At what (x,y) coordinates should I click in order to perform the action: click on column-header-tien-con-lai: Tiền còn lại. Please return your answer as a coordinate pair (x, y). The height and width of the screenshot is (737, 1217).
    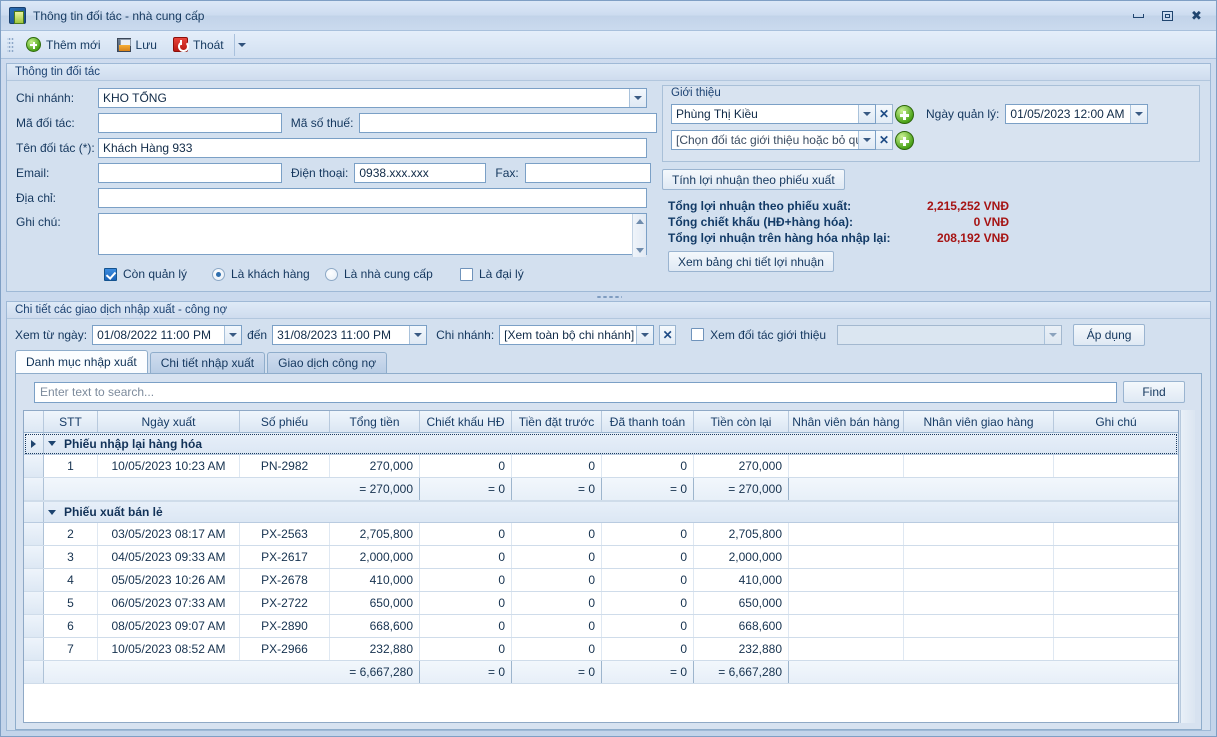
    Looking at the image, I should click on (741, 421).